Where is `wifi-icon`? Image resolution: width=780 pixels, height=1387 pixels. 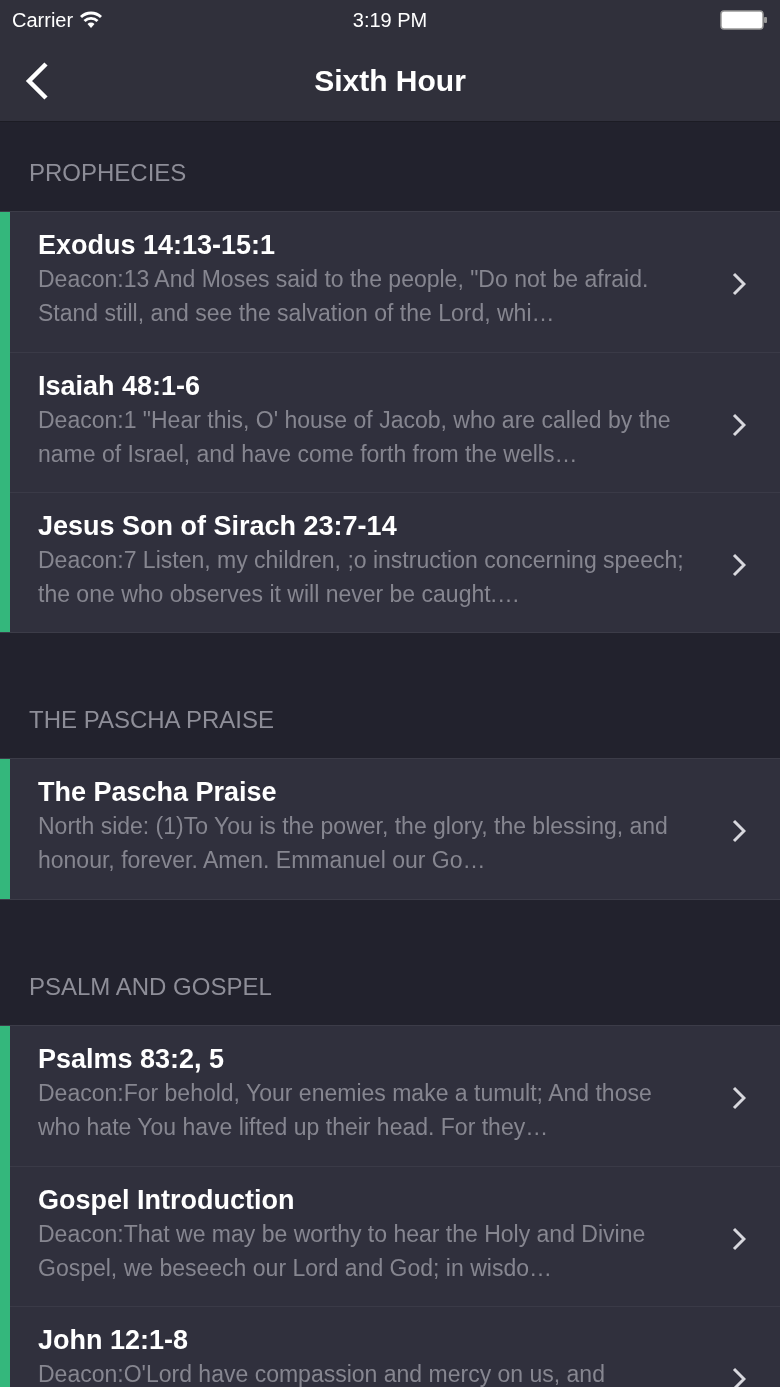 wifi-icon is located at coordinates (91, 20).